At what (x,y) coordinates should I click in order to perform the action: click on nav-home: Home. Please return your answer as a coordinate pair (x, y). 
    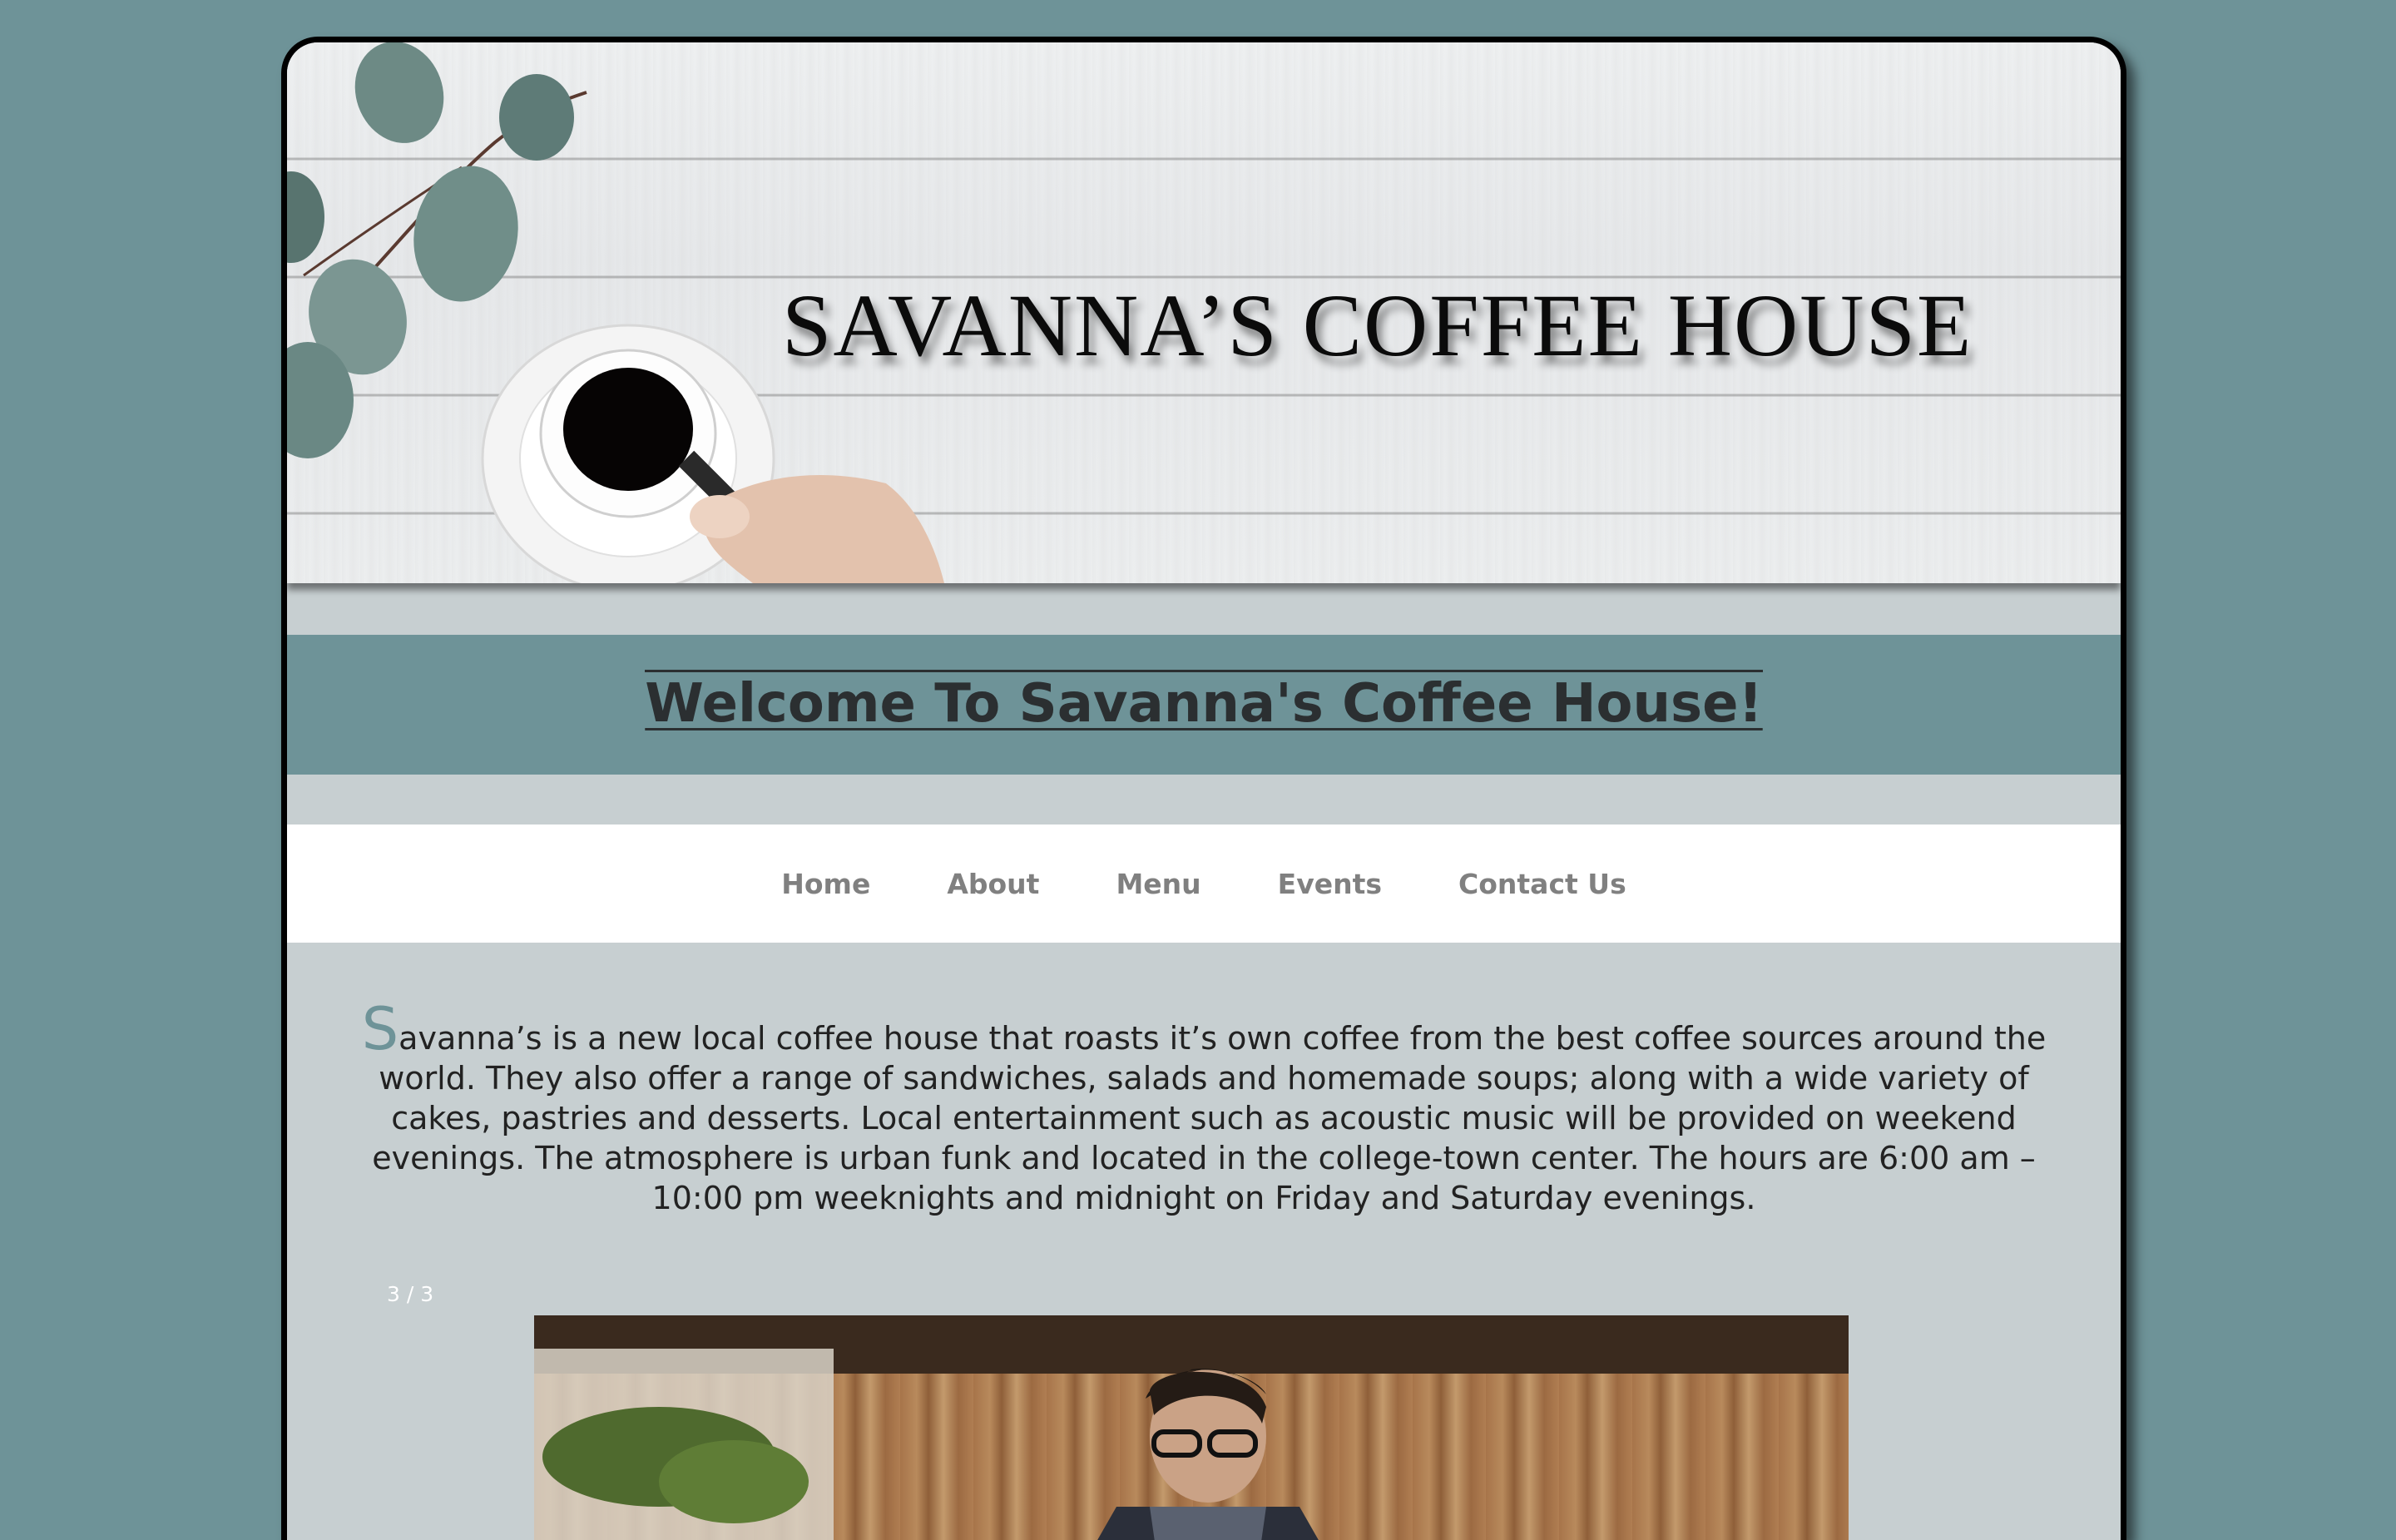
    Looking at the image, I should click on (826, 884).